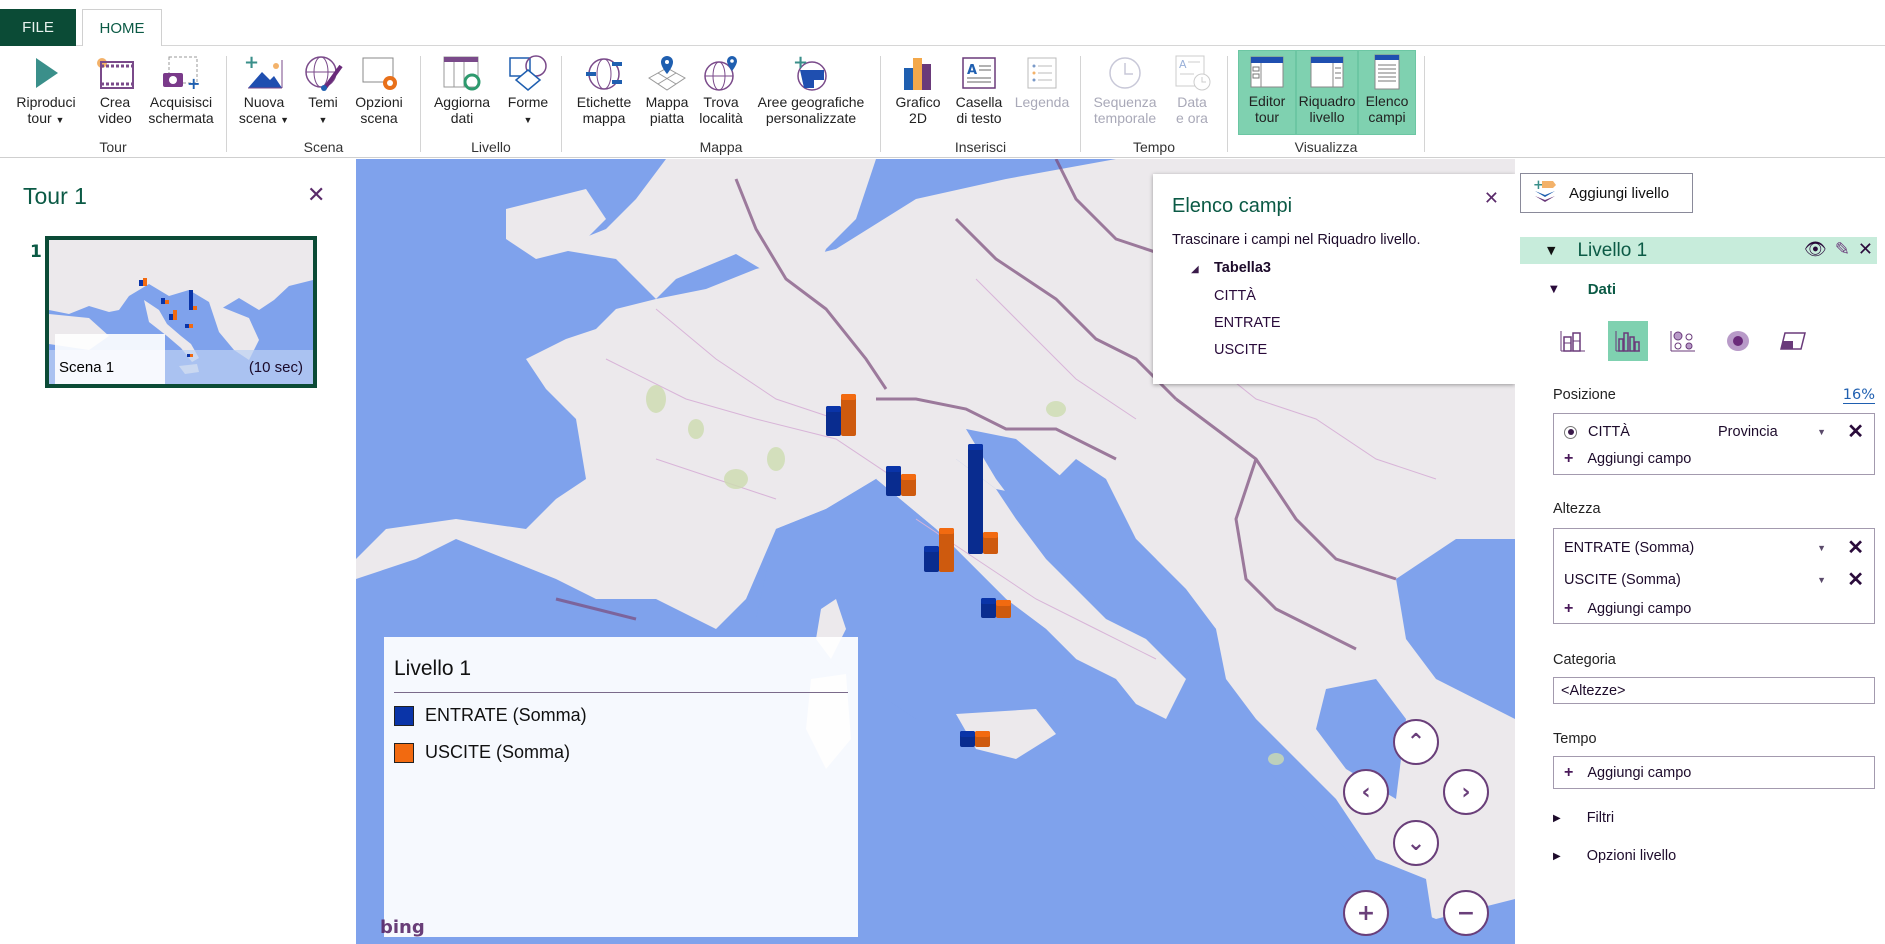  Describe the element at coordinates (604, 93) in the screenshot. I see `map-labels-button: Etichette mappa` at that location.